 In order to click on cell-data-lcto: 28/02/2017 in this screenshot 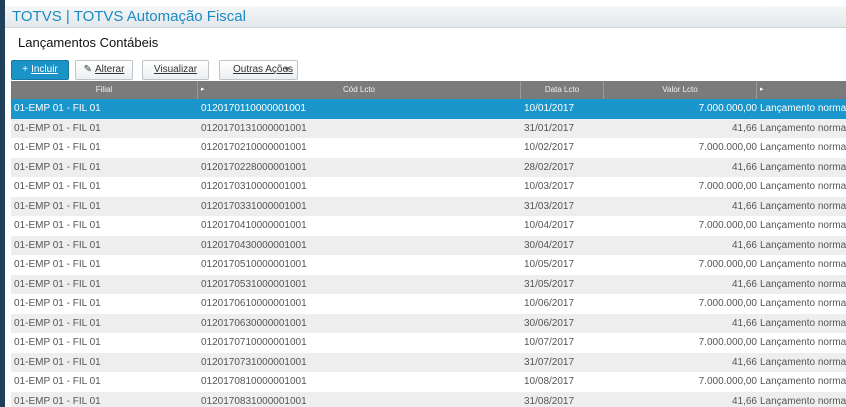, I will do `click(549, 167)`.